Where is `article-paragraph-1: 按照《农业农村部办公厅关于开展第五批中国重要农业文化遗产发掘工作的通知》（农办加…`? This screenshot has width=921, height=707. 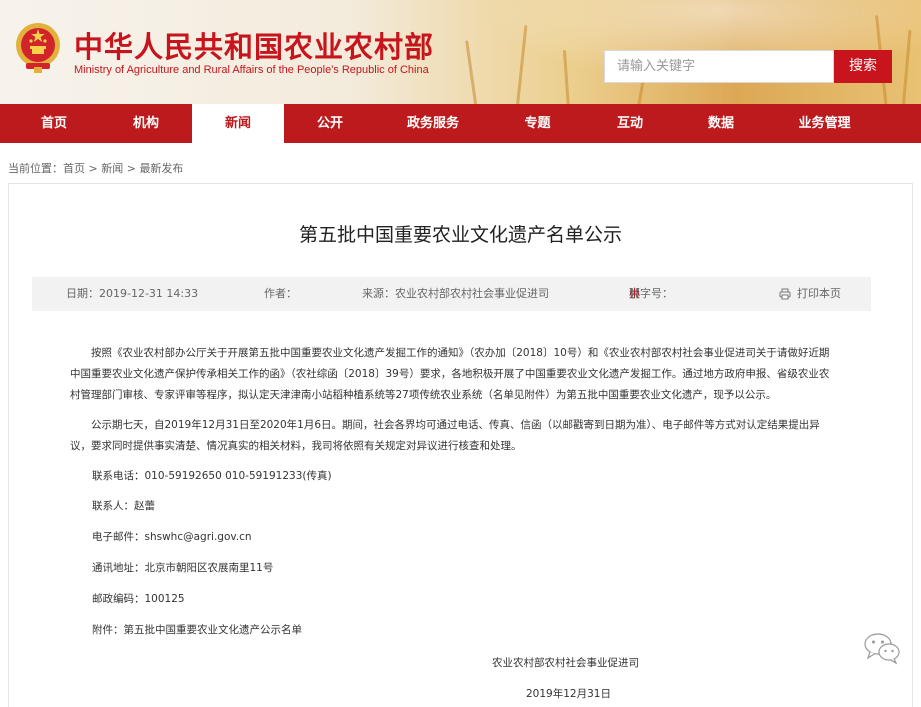
article-paragraph-1: 按照《农业农村部办公厅关于开展第五批中国重要农业文化遗产发掘工作的通知》（农办加… is located at coordinates (450, 374).